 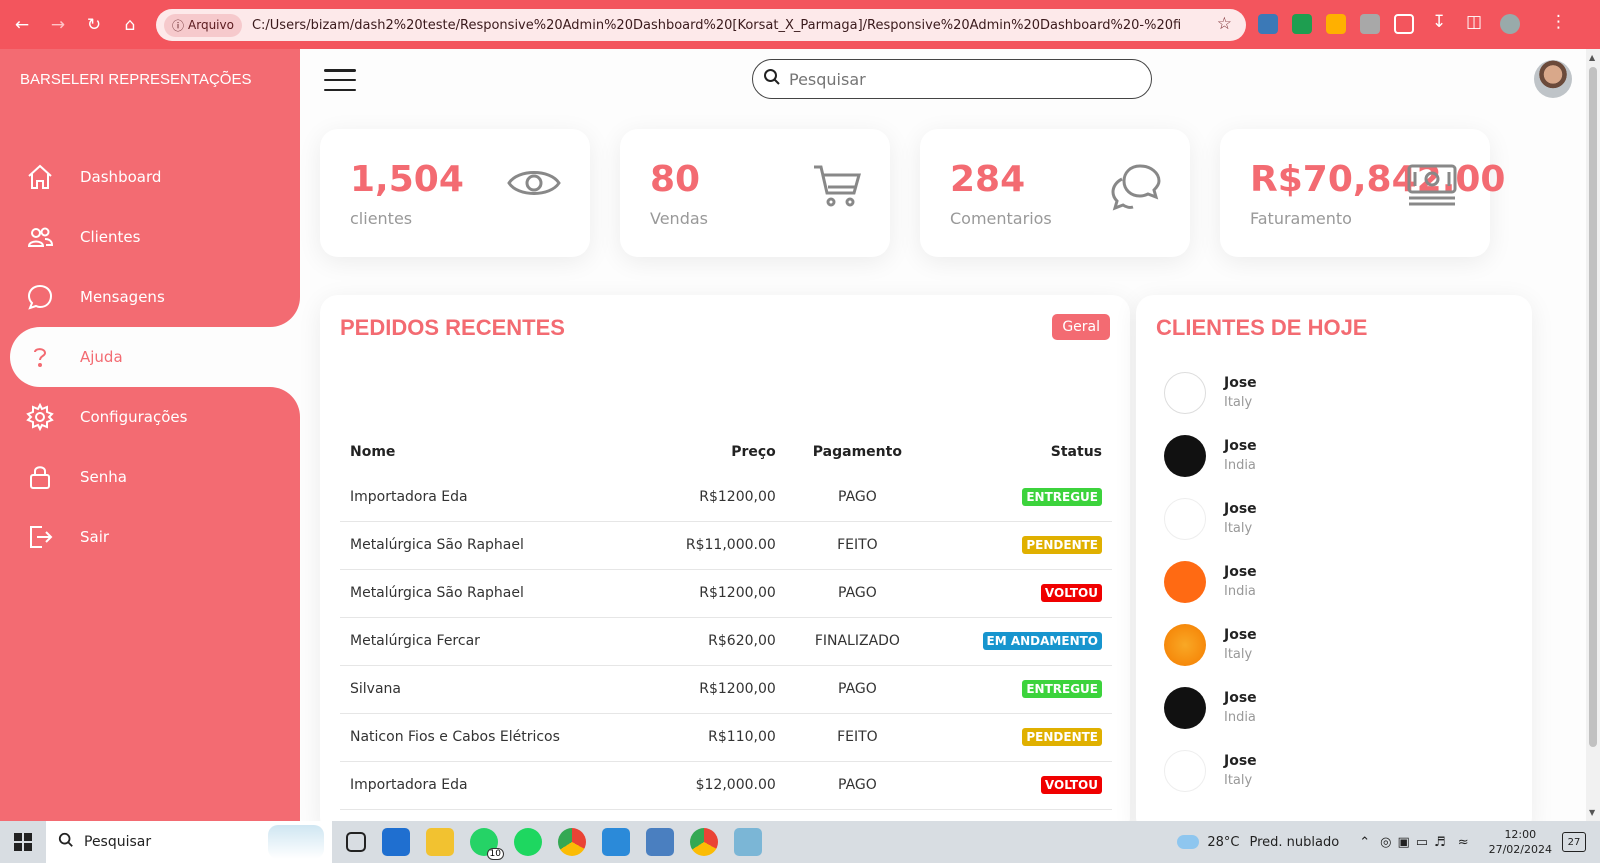 I want to click on task-view-icon, so click(x=356, y=842).